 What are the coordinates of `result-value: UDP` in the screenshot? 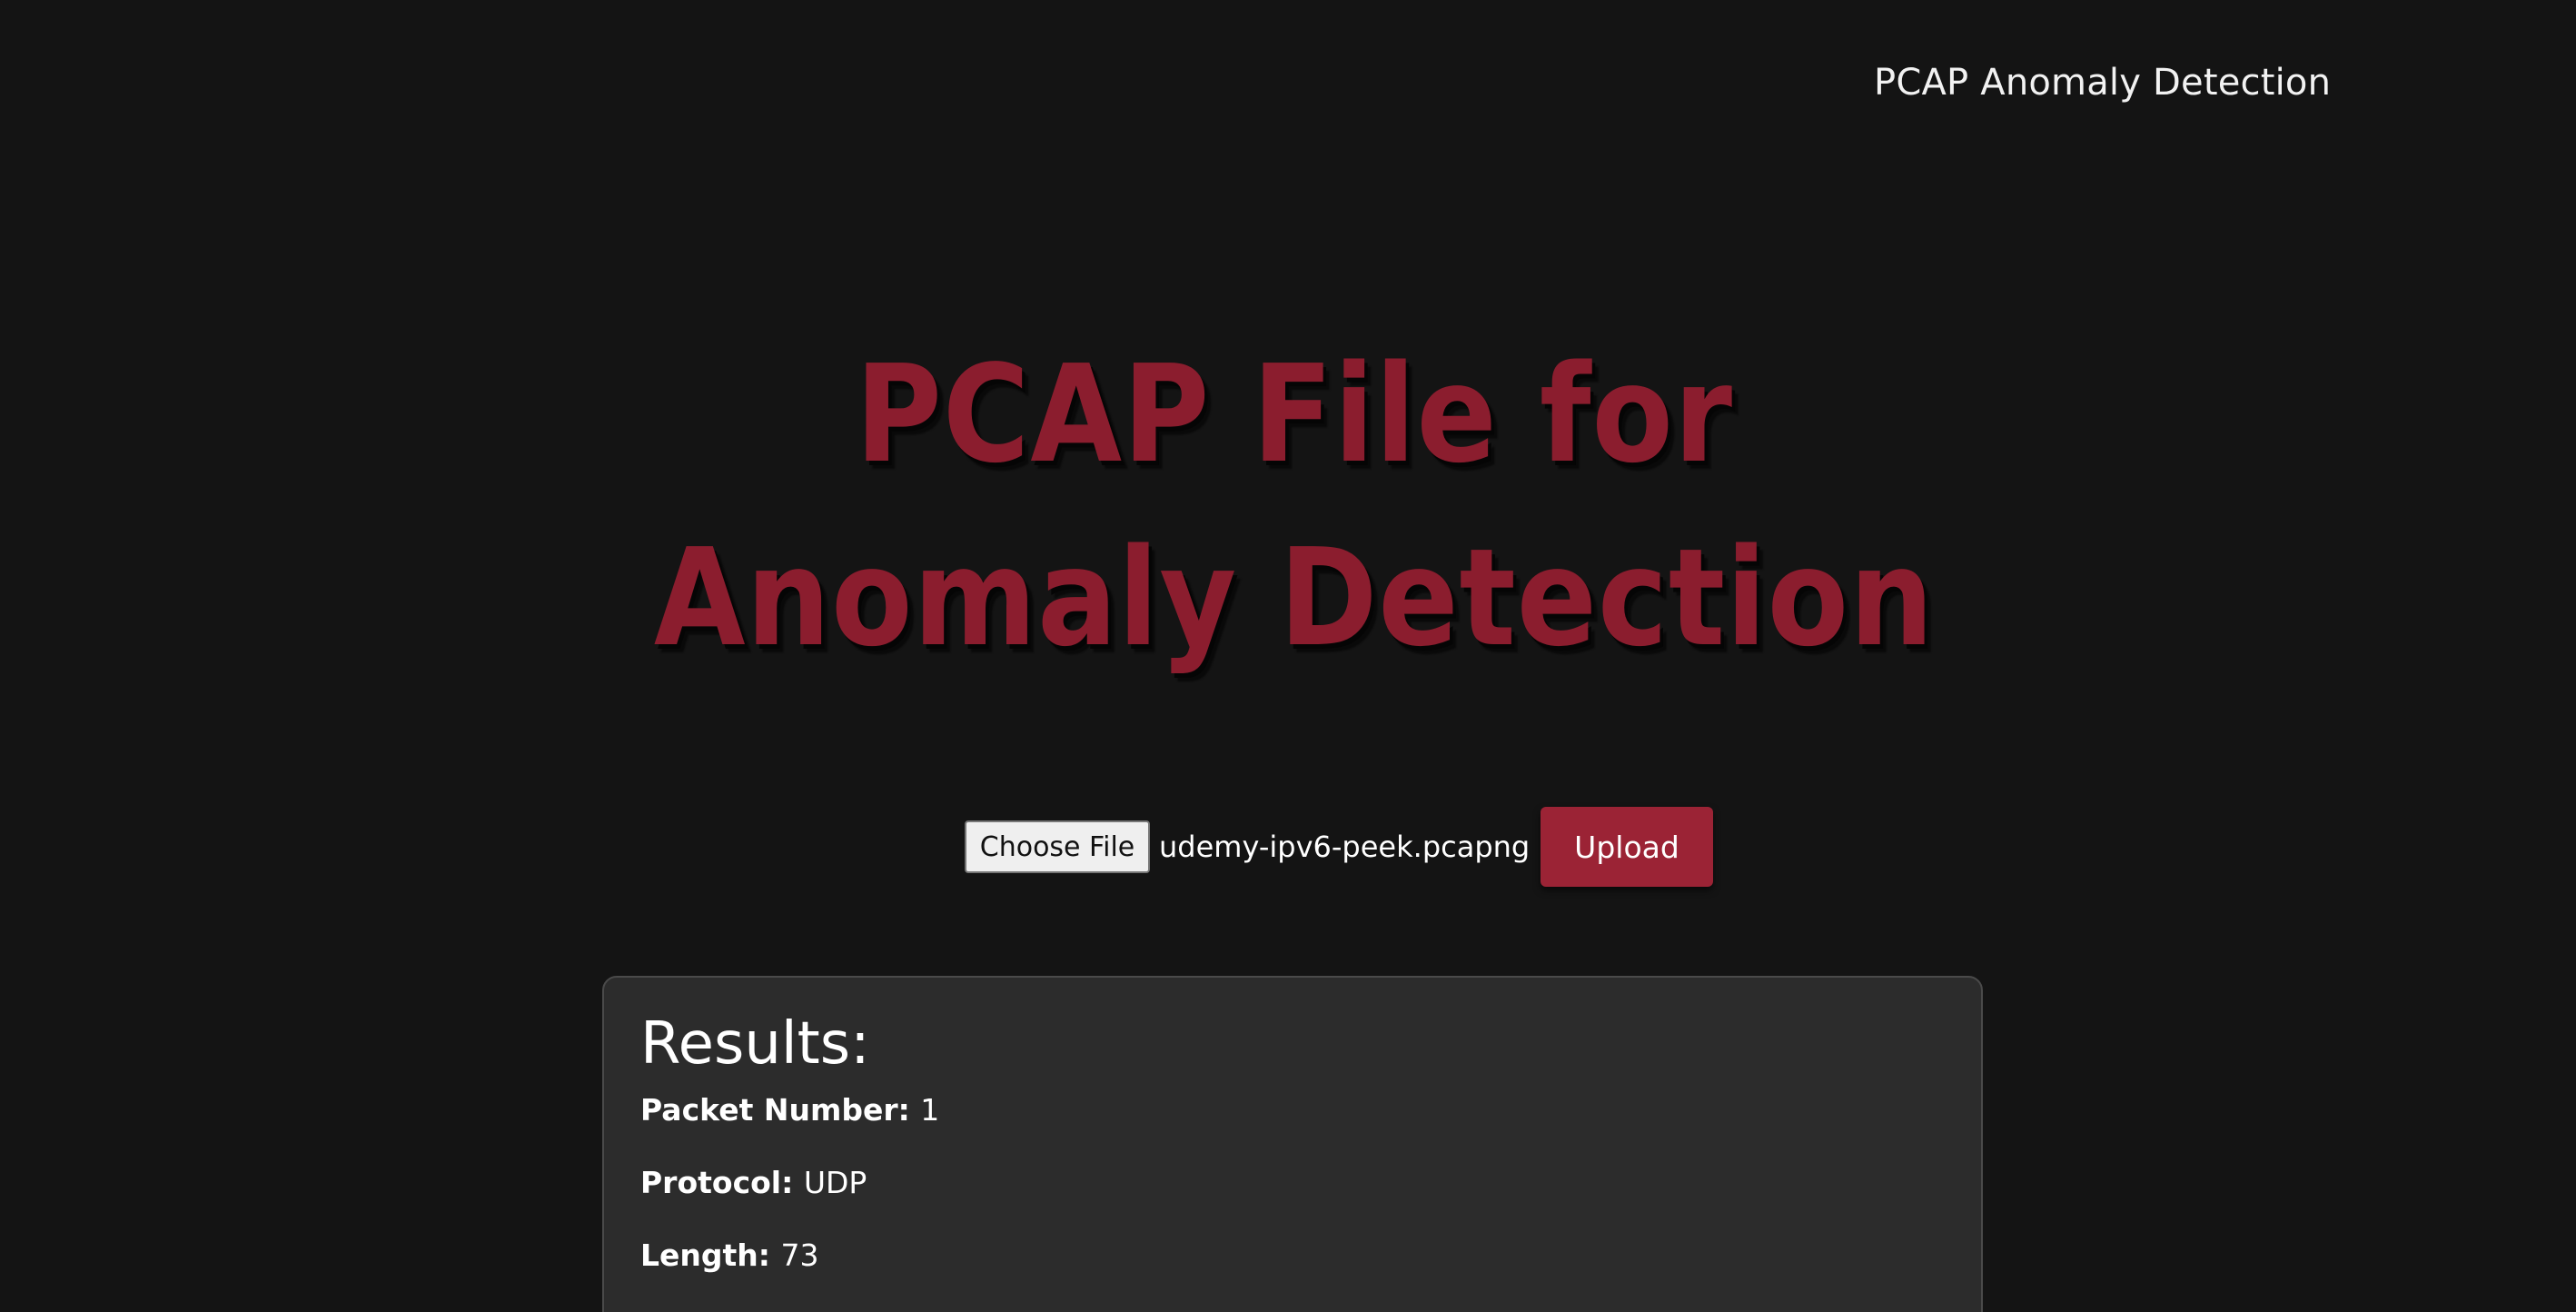 It's located at (835, 1182).